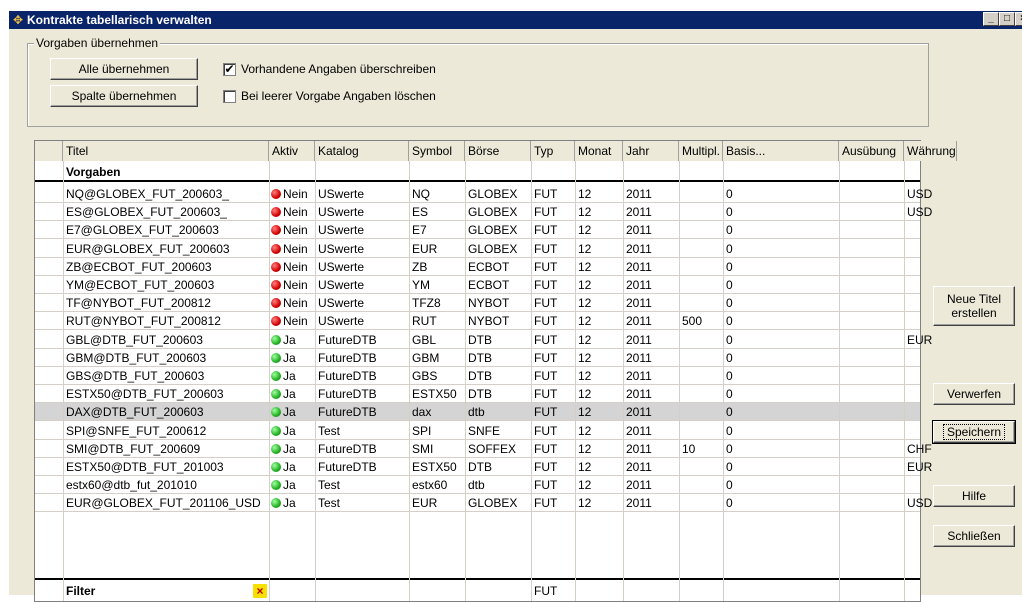 This screenshot has height=602, width=1022. What do you see at coordinates (437, 431) in the screenshot?
I see `cell-symbol-col: SPI` at bounding box center [437, 431].